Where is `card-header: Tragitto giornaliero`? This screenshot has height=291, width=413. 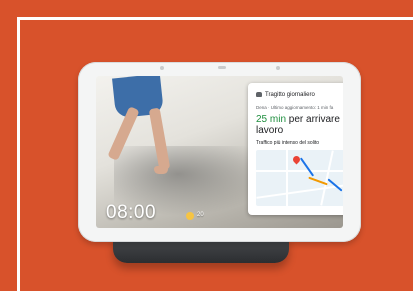
card-header: Tragitto giornaliero is located at coordinates (285, 95).